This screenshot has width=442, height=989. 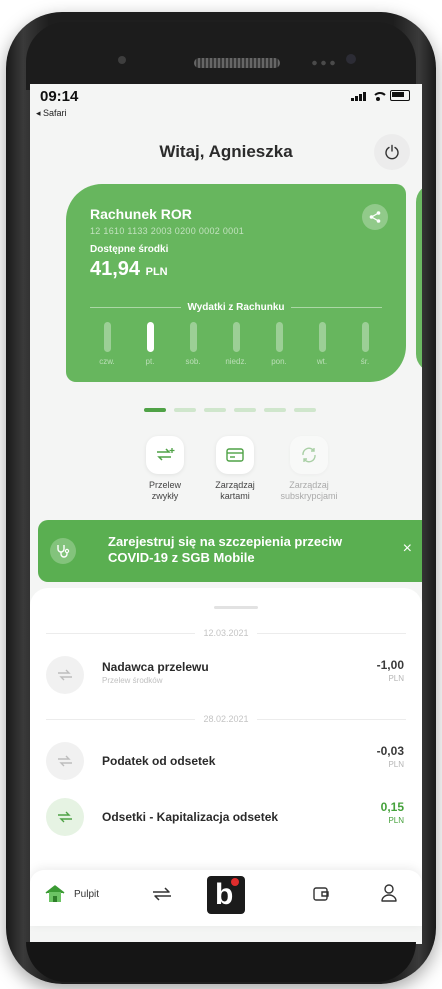 What do you see at coordinates (390, 751) in the screenshot?
I see `transaction-amount: -0,03` at bounding box center [390, 751].